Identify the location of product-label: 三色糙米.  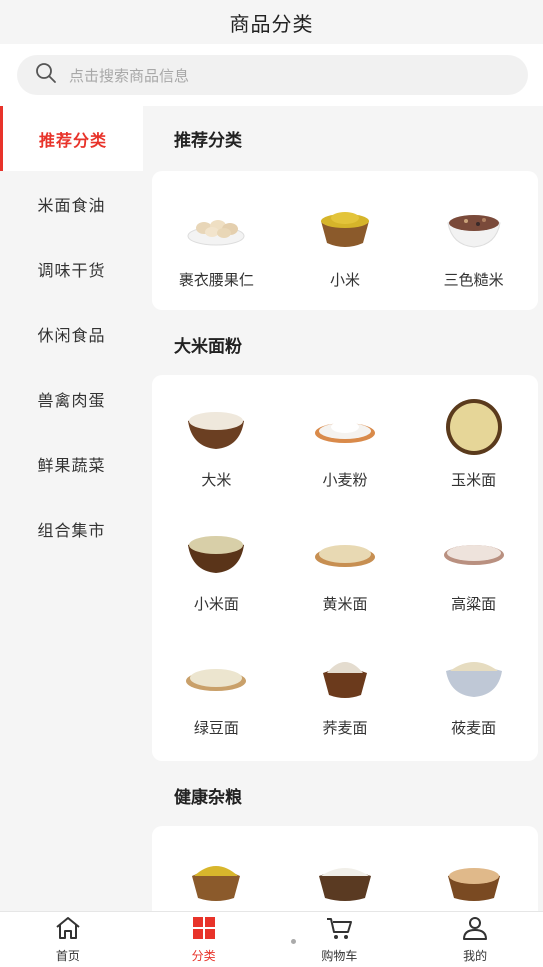
(473, 280).